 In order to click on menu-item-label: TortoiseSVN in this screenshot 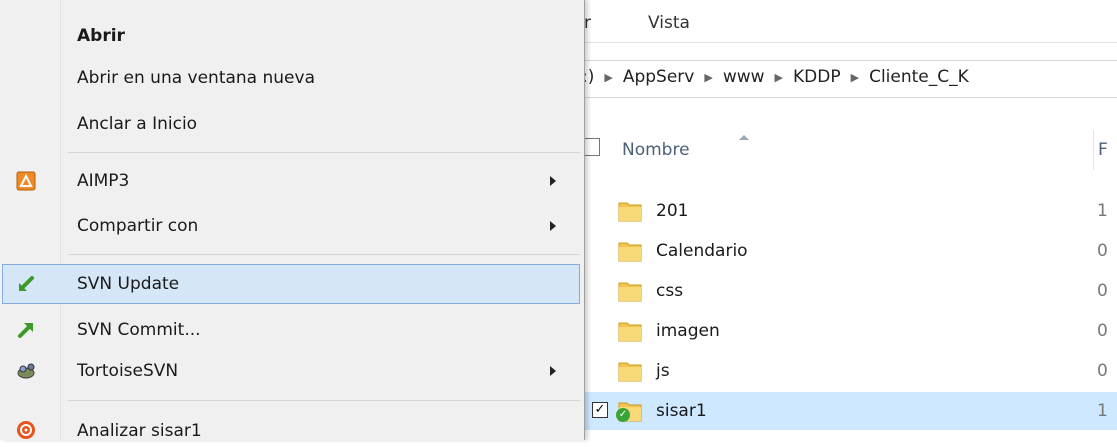, I will do `click(128, 371)`.